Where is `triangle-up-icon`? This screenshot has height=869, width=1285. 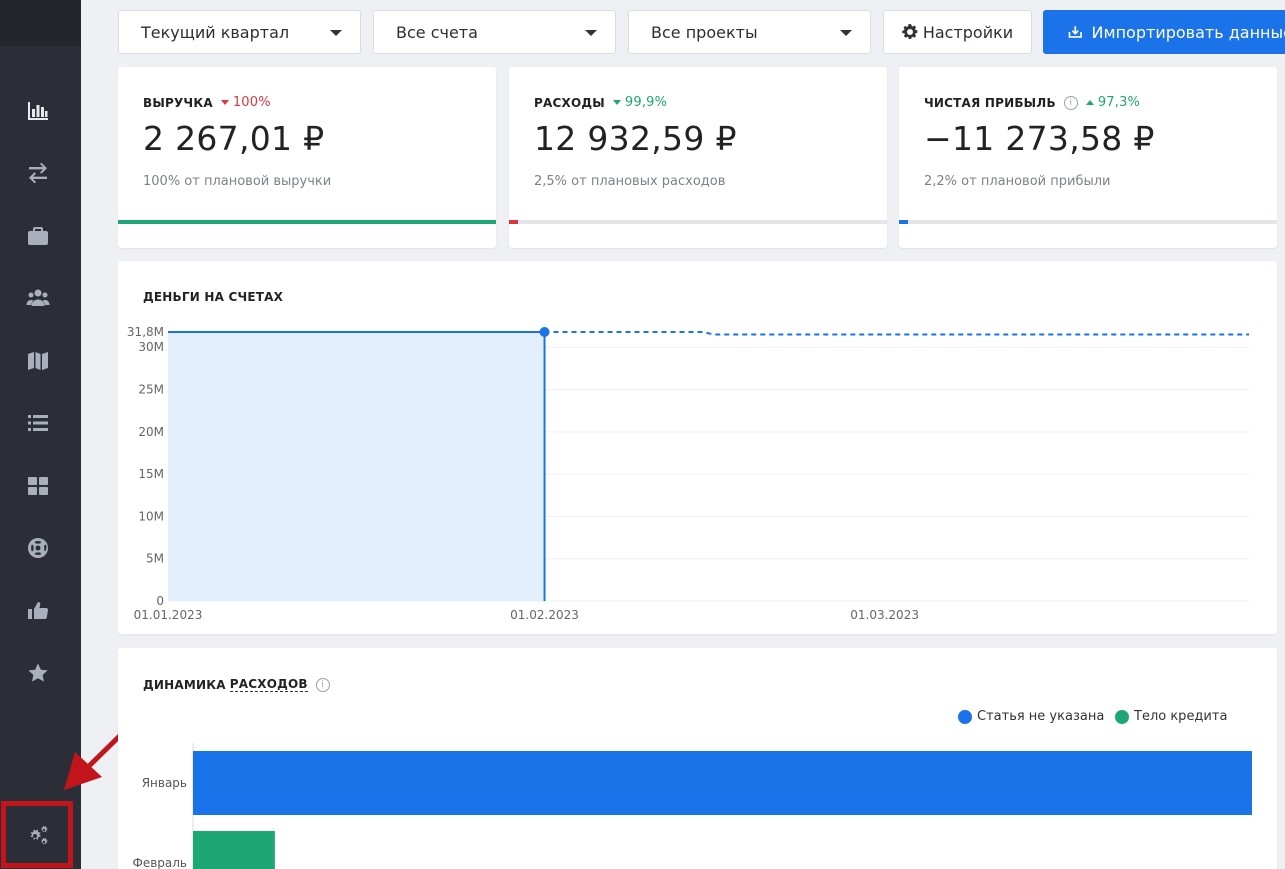 triangle-up-icon is located at coordinates (1089, 102).